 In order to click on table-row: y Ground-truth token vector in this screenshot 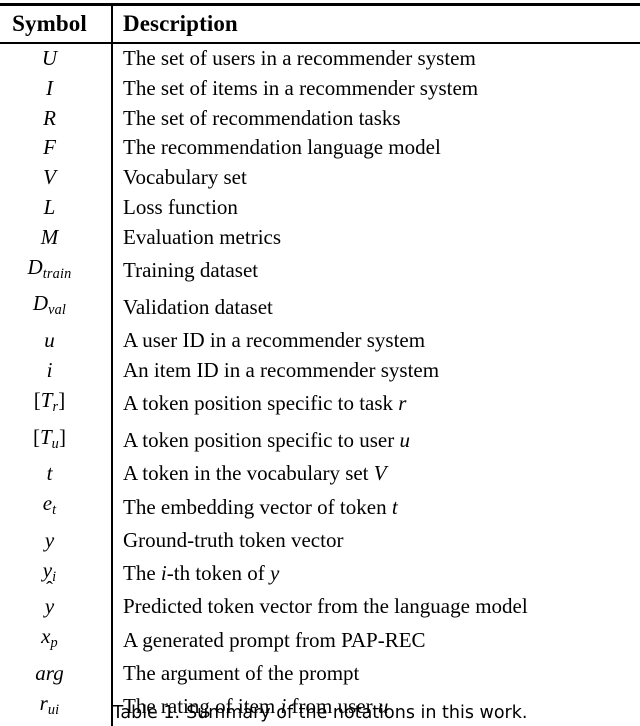, I will do `click(320, 540)`.